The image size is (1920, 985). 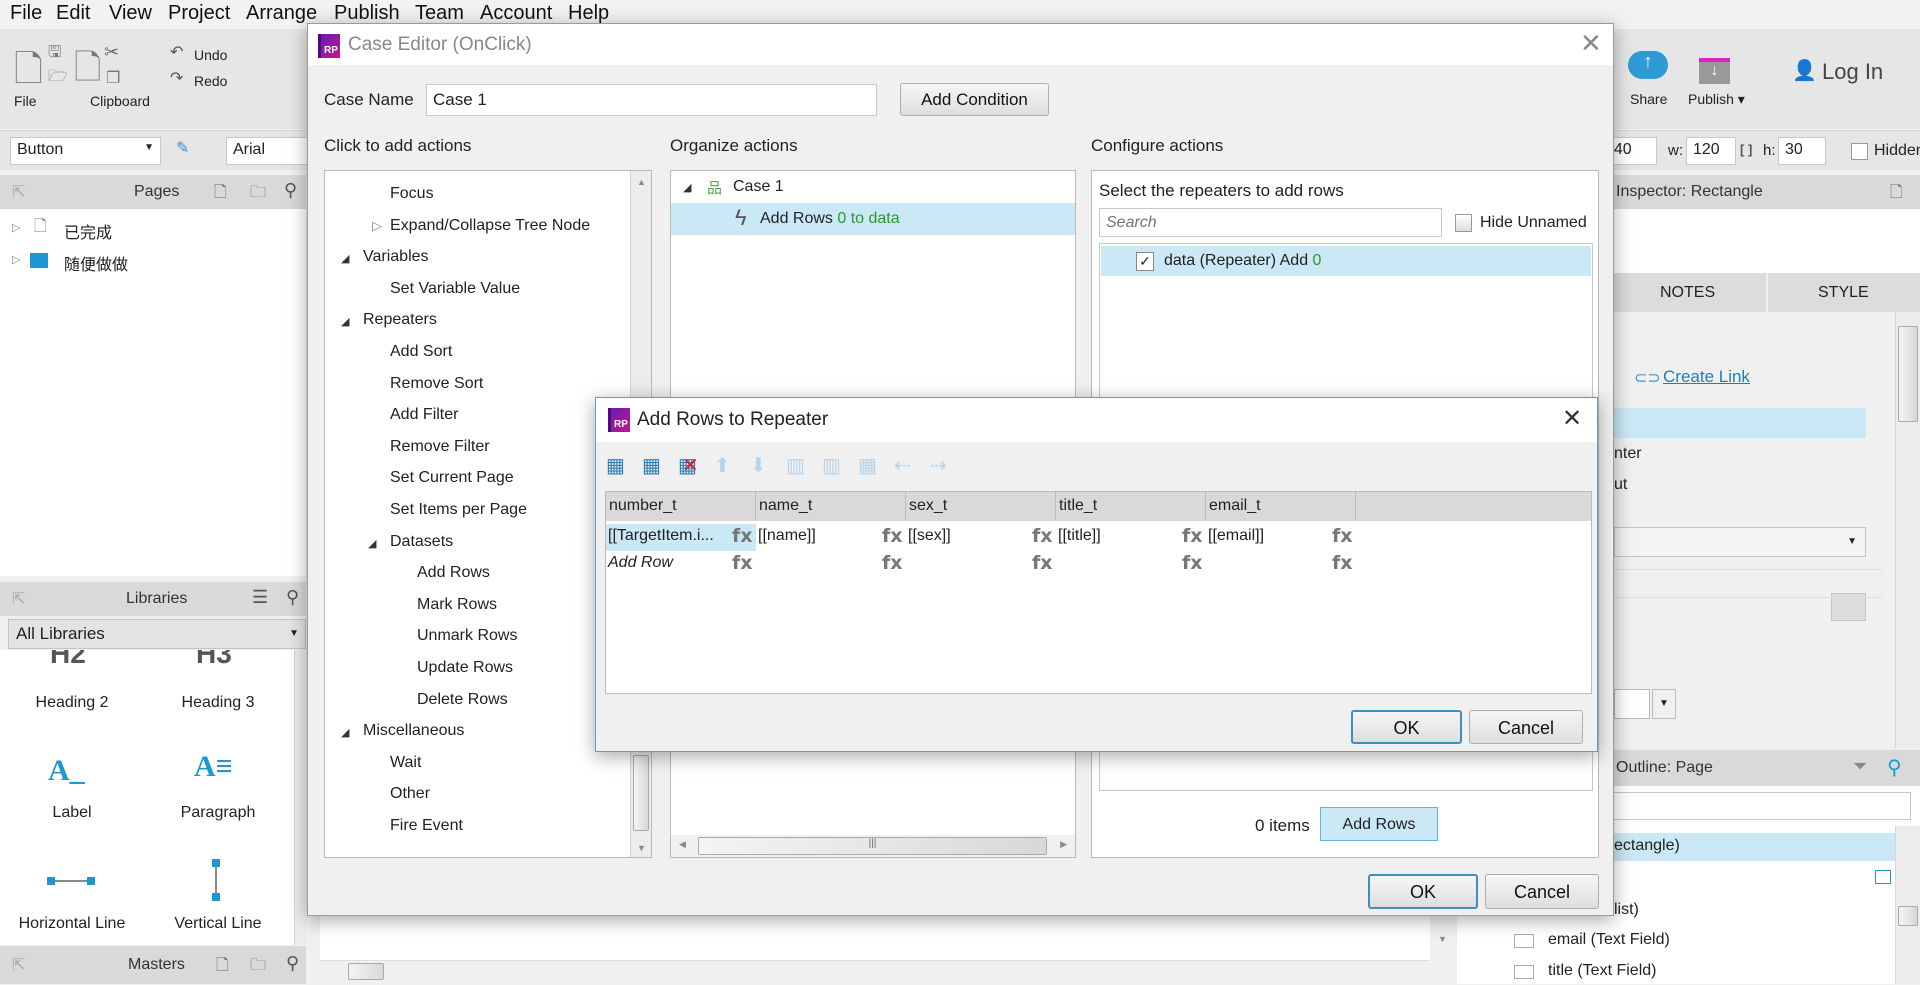 I want to click on save-icon: 🖫, so click(x=55, y=53).